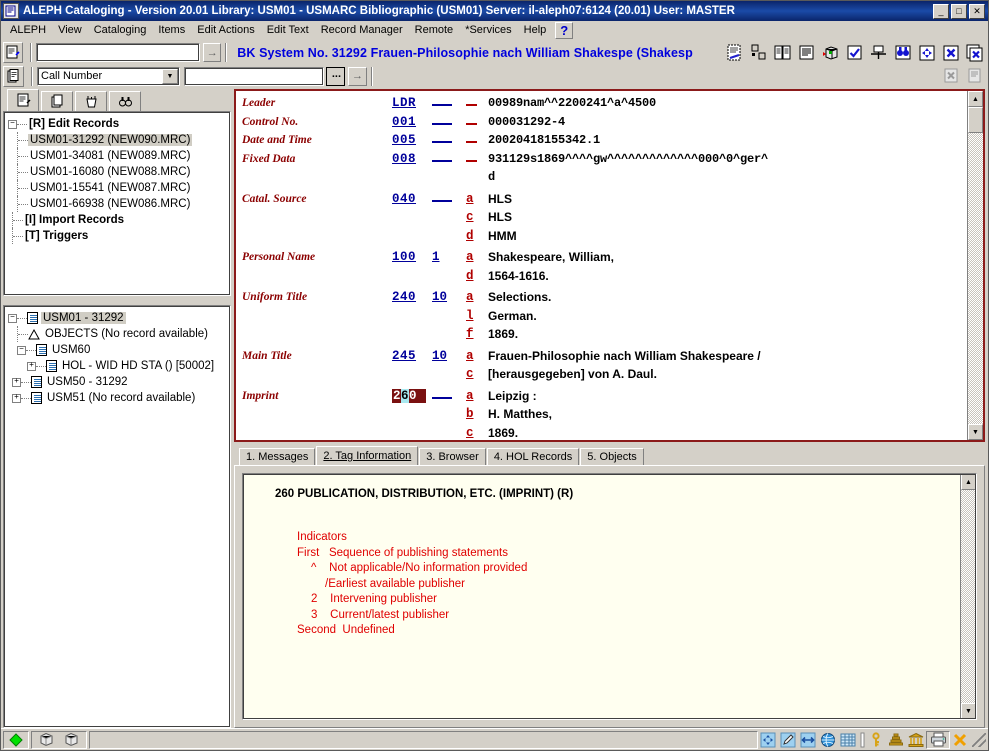 This screenshot has width=989, height=751. I want to click on marc-row: d 1564-1616., so click(604, 276).